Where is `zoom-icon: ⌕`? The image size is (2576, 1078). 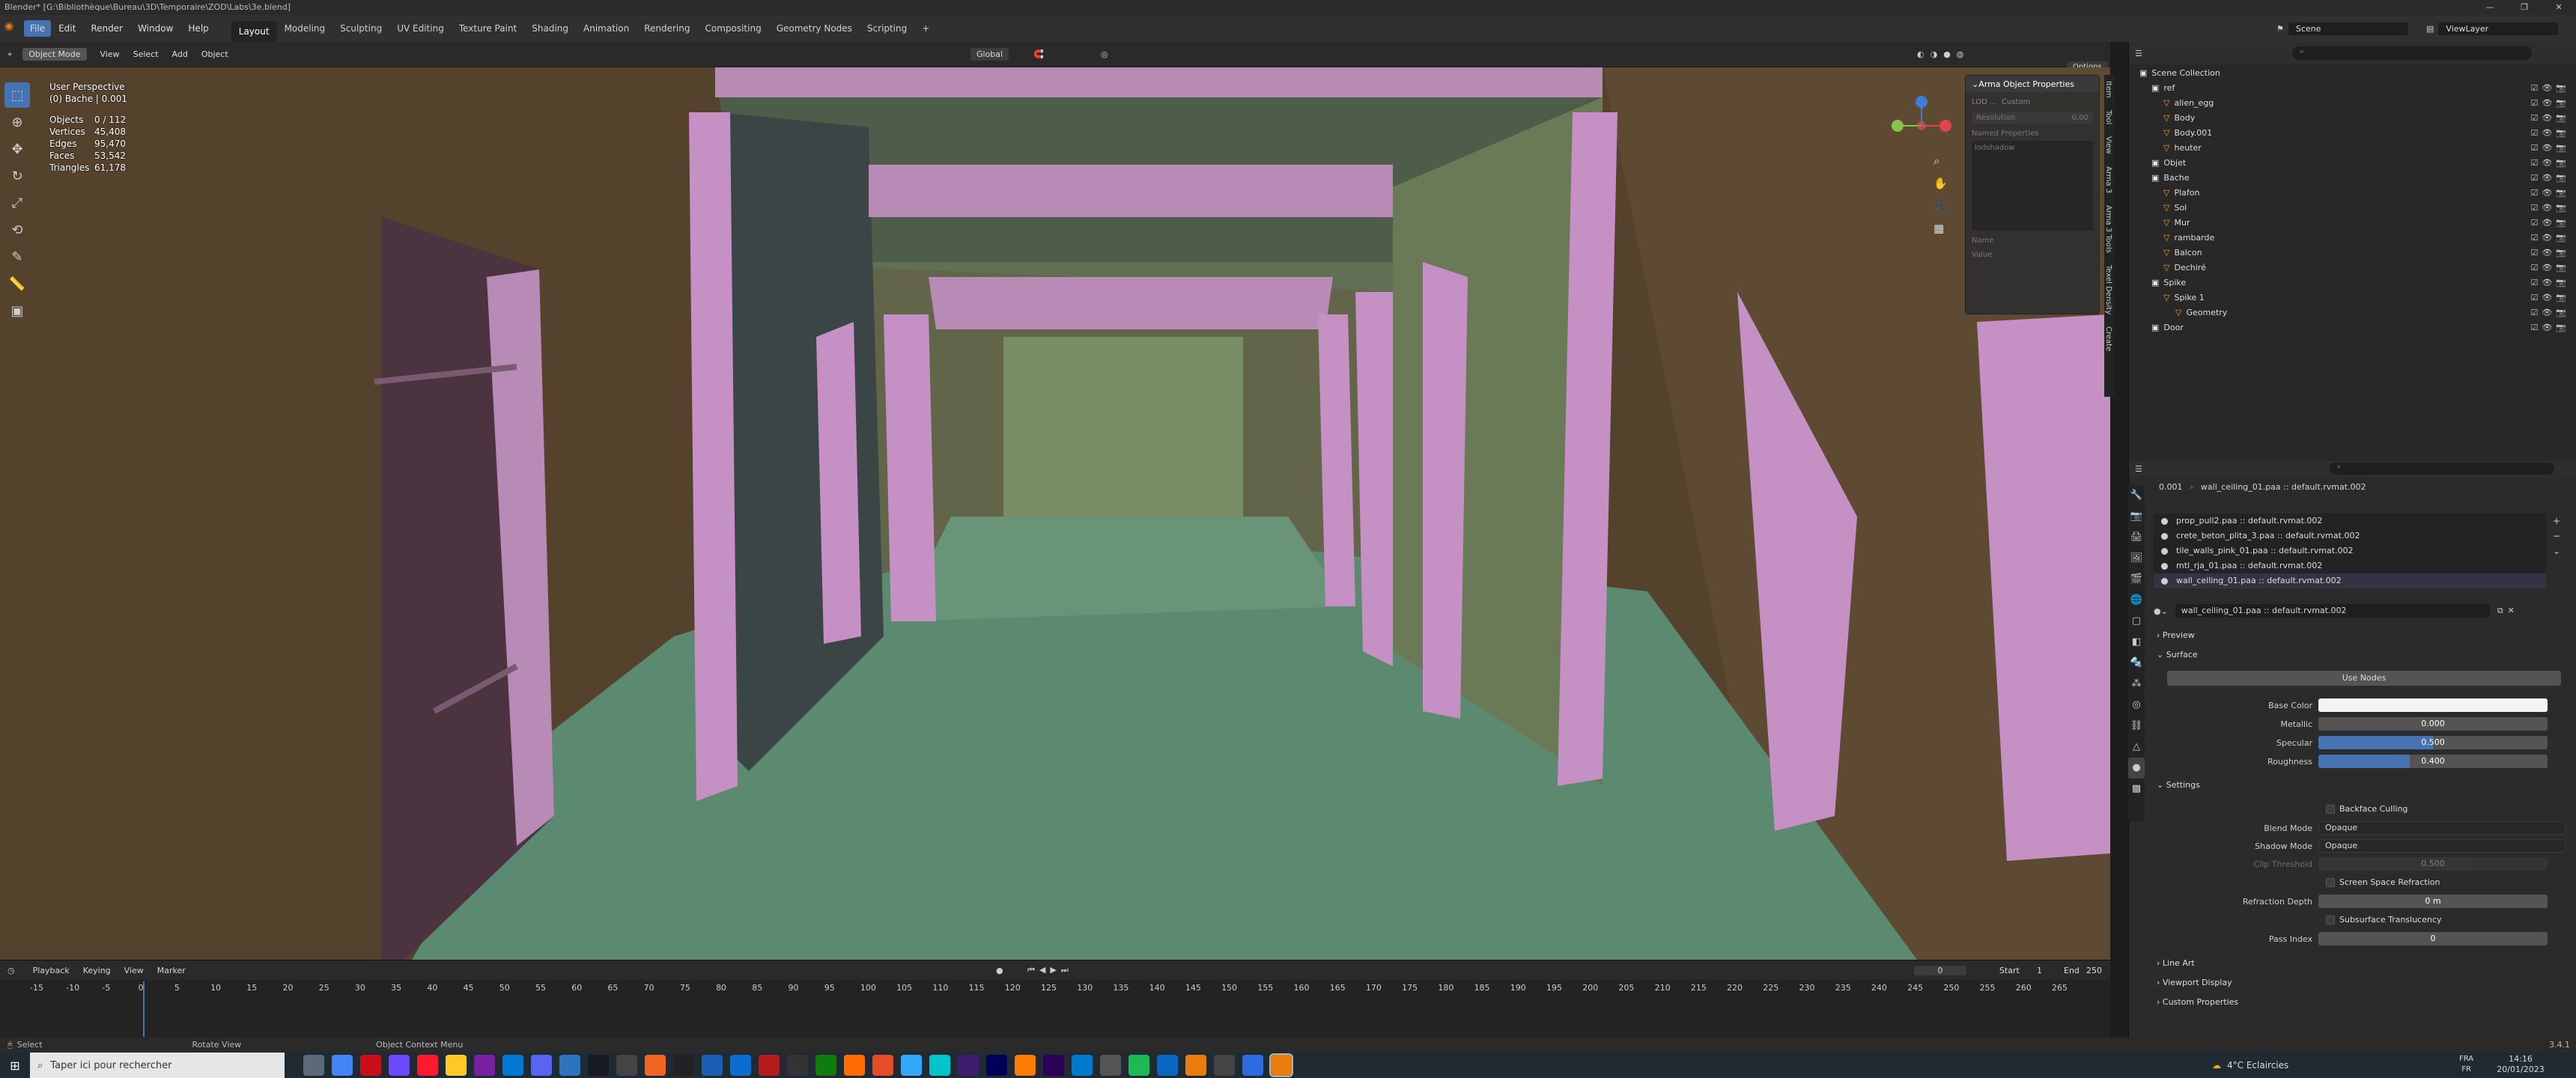 zoom-icon: ⌕ is located at coordinates (1943, 161).